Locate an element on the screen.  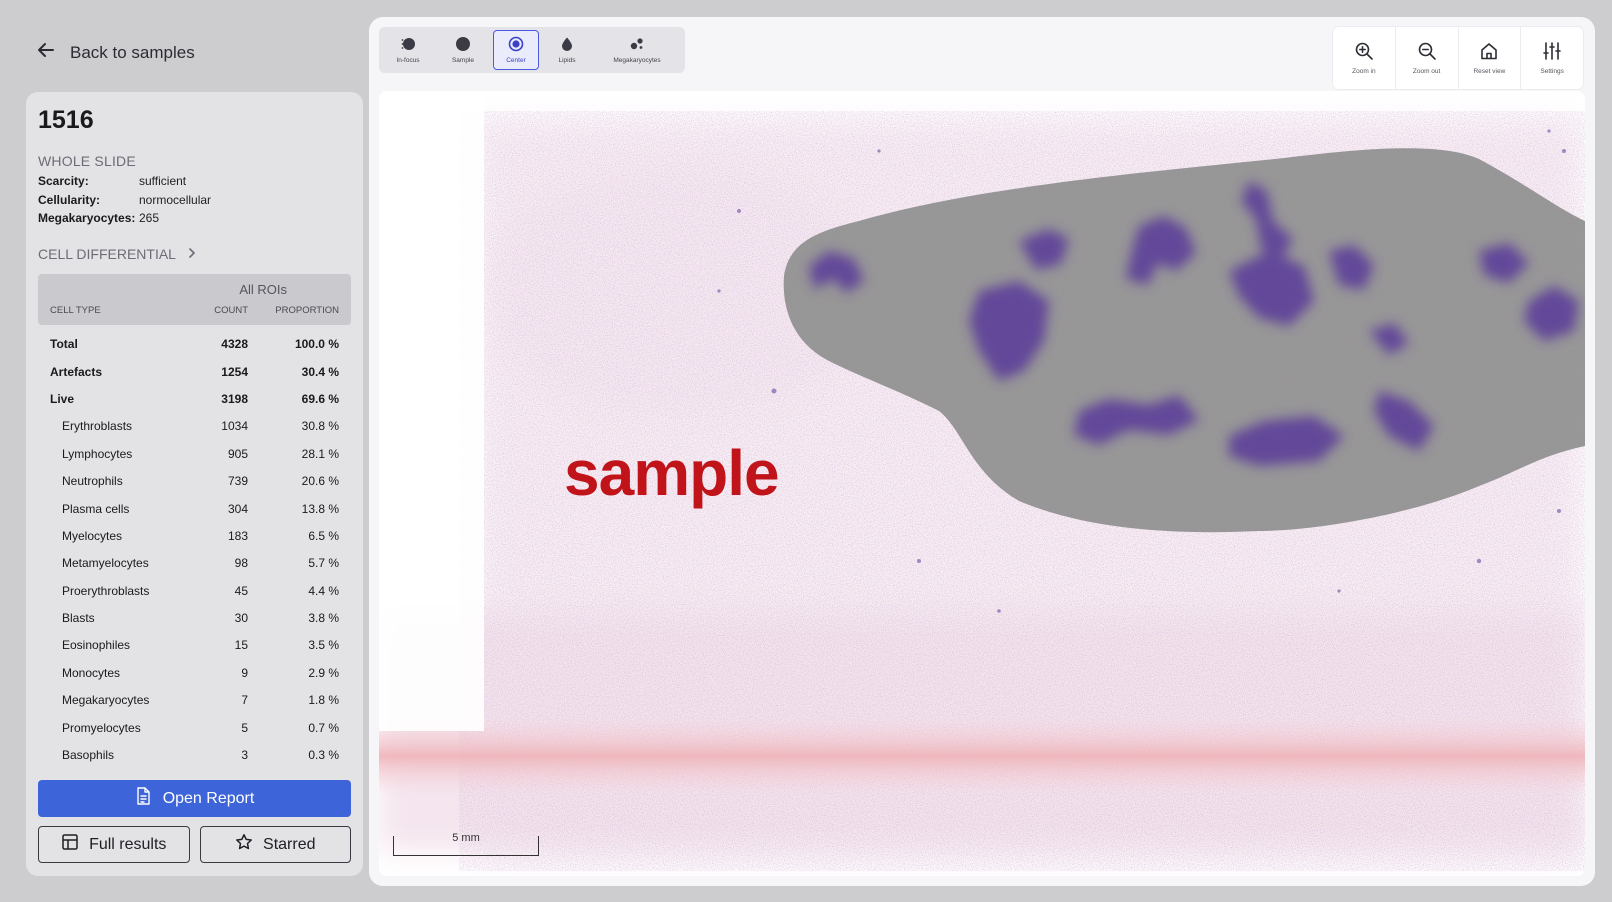
whole-slide-heading: WHOLE SLIDE is located at coordinates (87, 161).